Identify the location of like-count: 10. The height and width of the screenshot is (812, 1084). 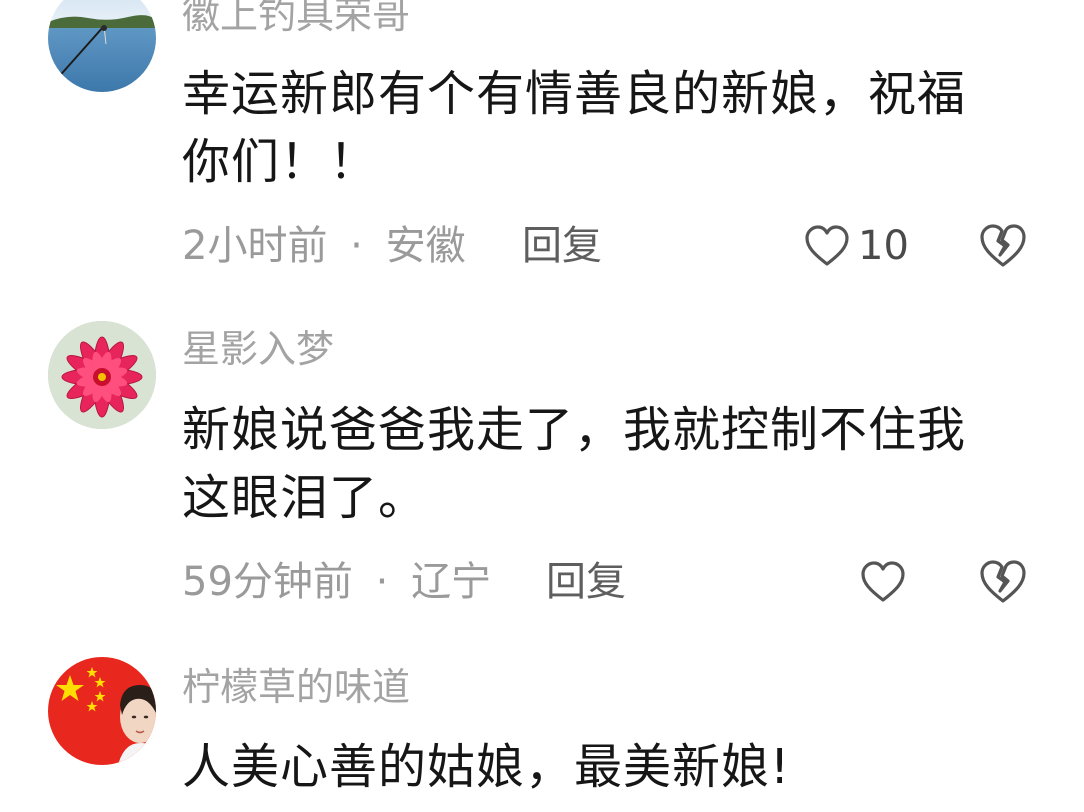
(883, 246).